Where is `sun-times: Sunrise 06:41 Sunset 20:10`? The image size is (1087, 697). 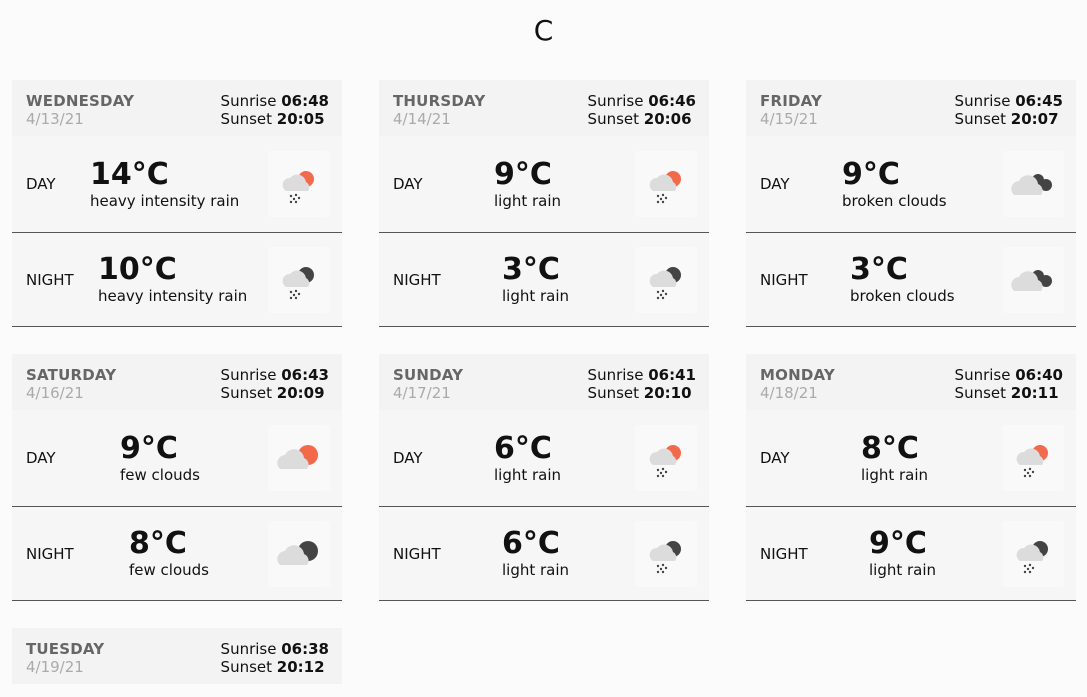
sun-times: Sunrise 06:41 Sunset 20:10 is located at coordinates (642, 384).